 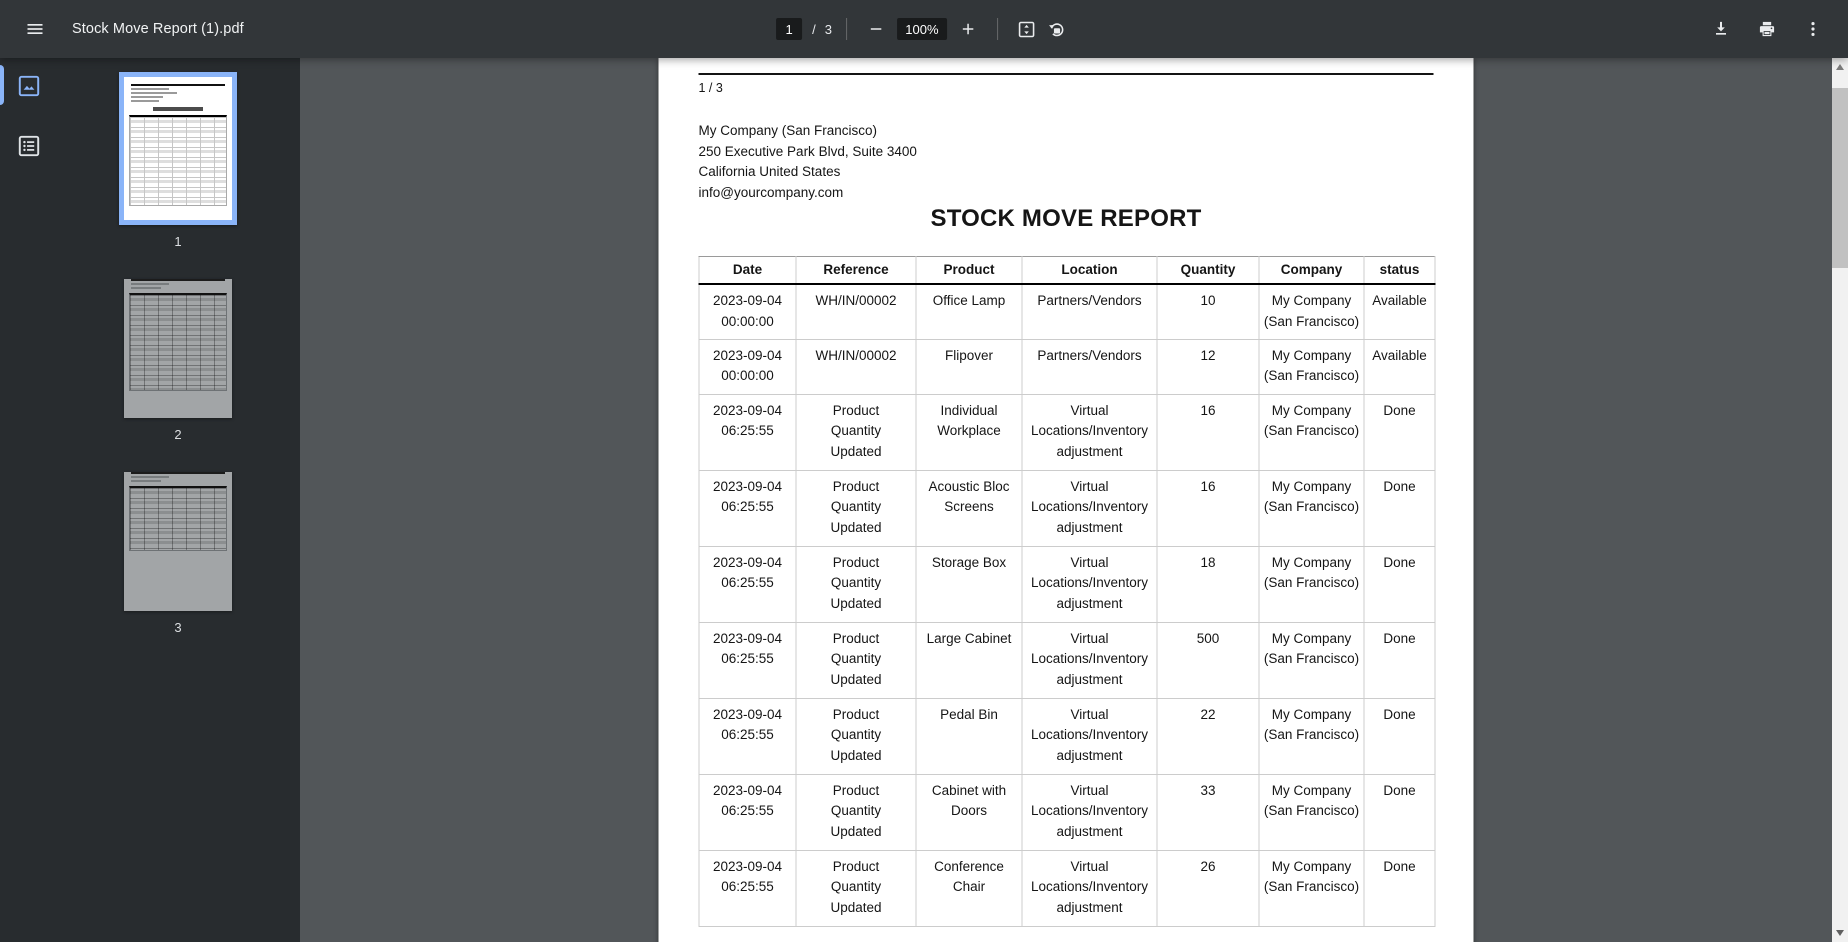 I want to click on thumbnails-panel-button, so click(x=29, y=86).